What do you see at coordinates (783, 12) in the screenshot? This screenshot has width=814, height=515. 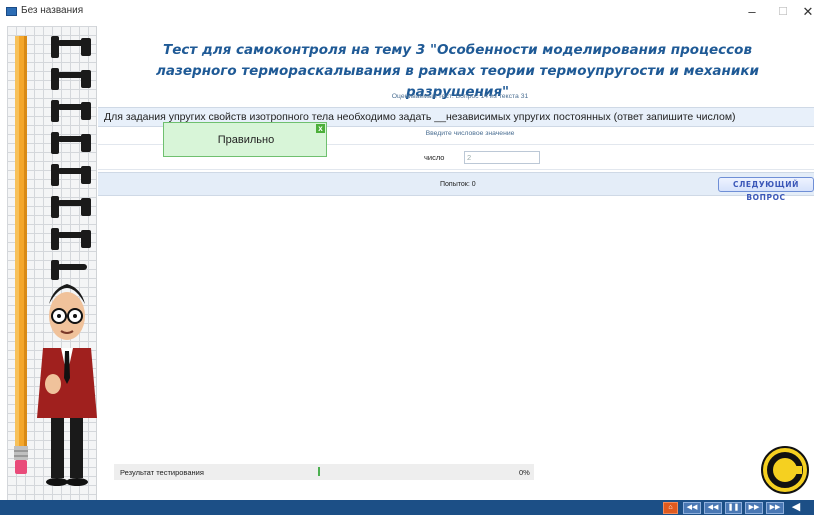 I see `maximize-button: ☐` at bounding box center [783, 12].